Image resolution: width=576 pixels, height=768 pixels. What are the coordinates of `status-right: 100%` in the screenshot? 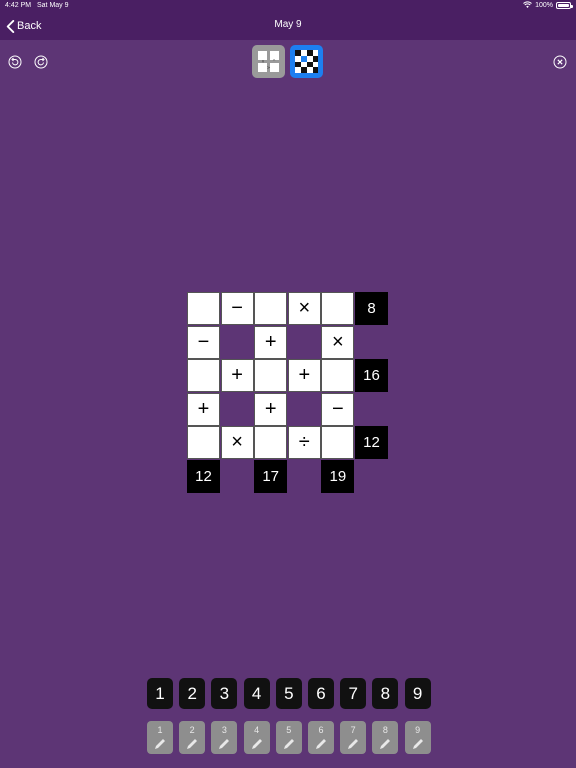 It's located at (548, 5).